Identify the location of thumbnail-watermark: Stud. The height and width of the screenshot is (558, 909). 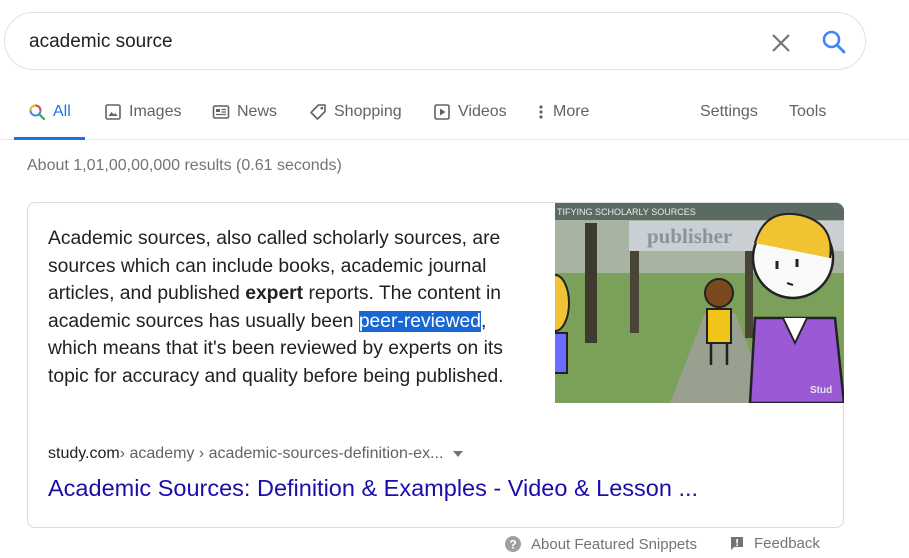
(821, 390).